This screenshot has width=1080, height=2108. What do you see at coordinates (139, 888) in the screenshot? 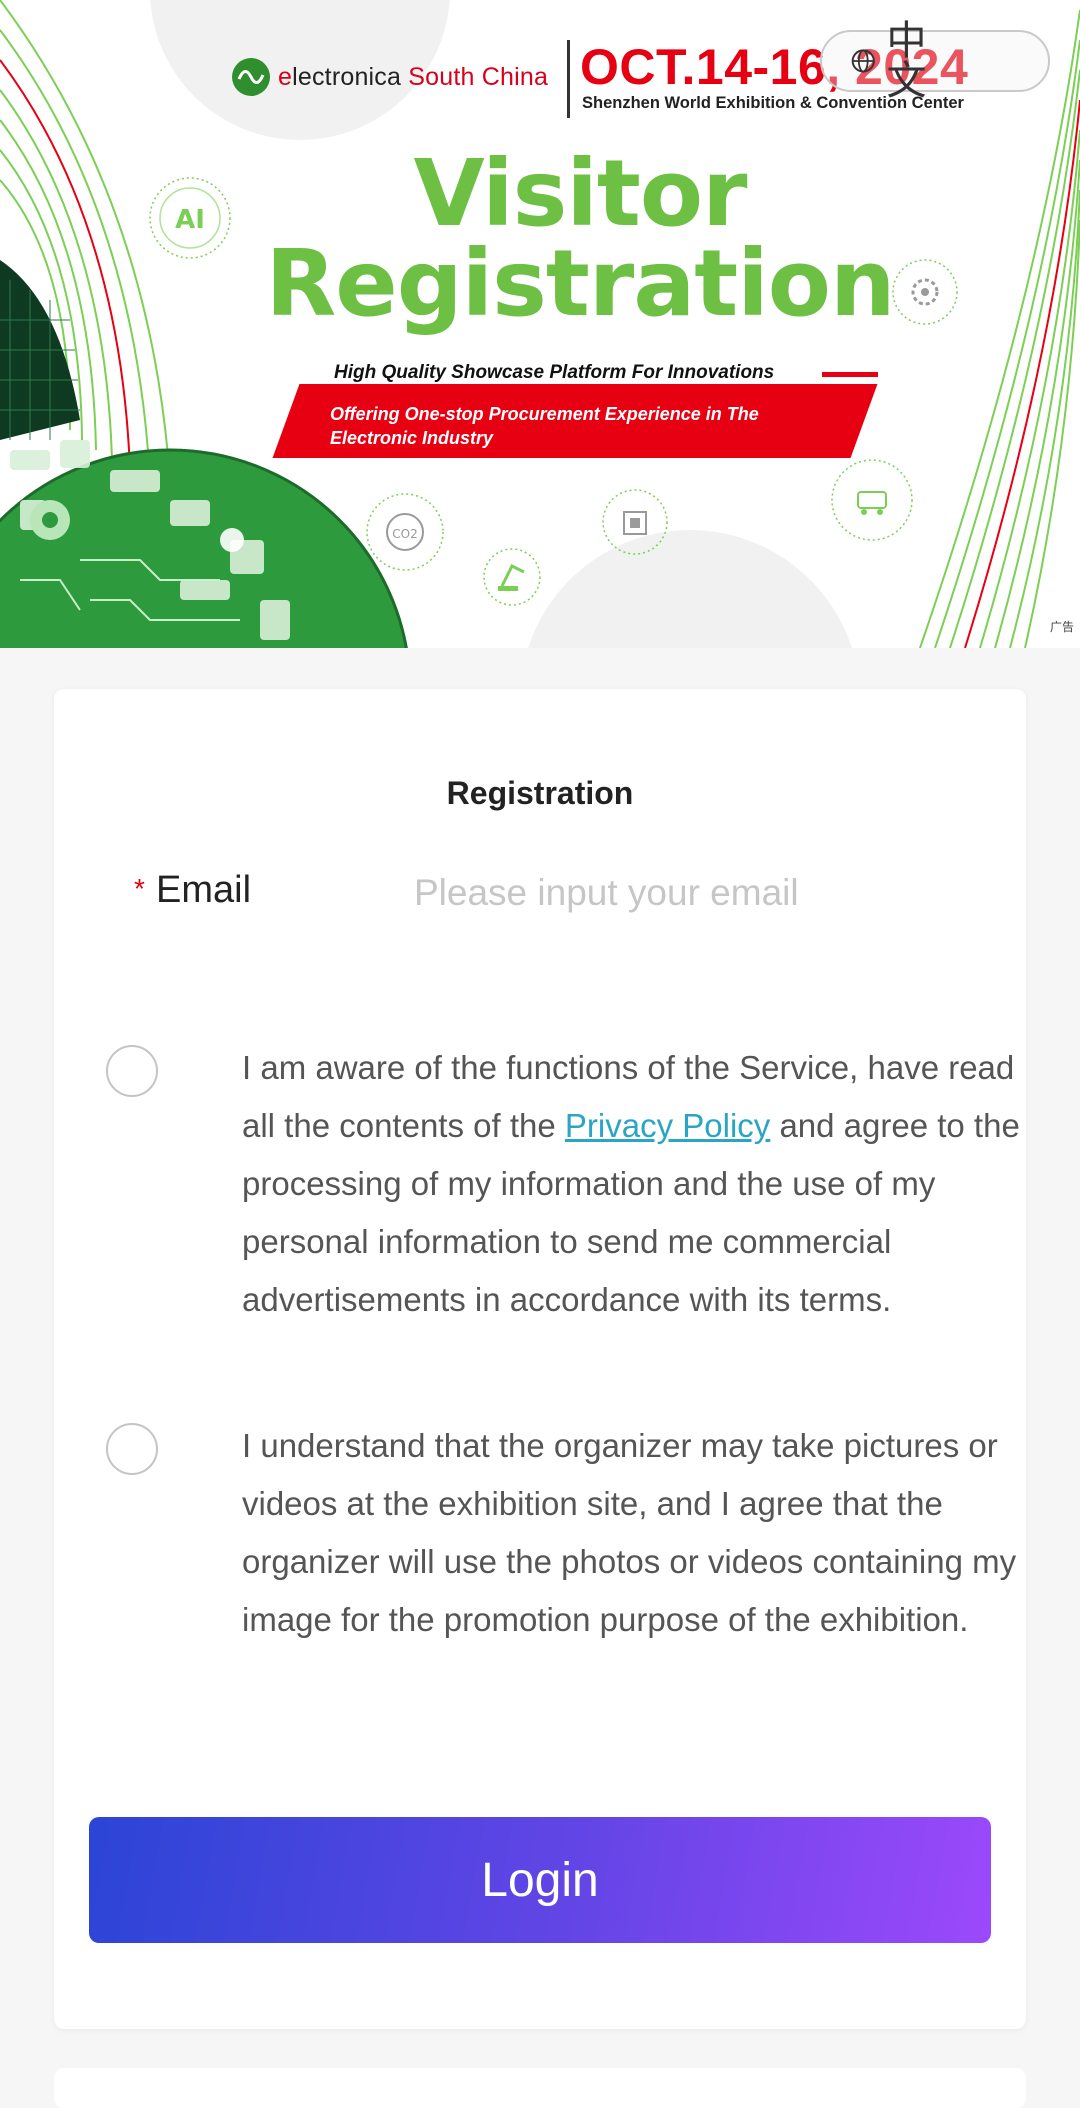
I see `required-mark: *` at bounding box center [139, 888].